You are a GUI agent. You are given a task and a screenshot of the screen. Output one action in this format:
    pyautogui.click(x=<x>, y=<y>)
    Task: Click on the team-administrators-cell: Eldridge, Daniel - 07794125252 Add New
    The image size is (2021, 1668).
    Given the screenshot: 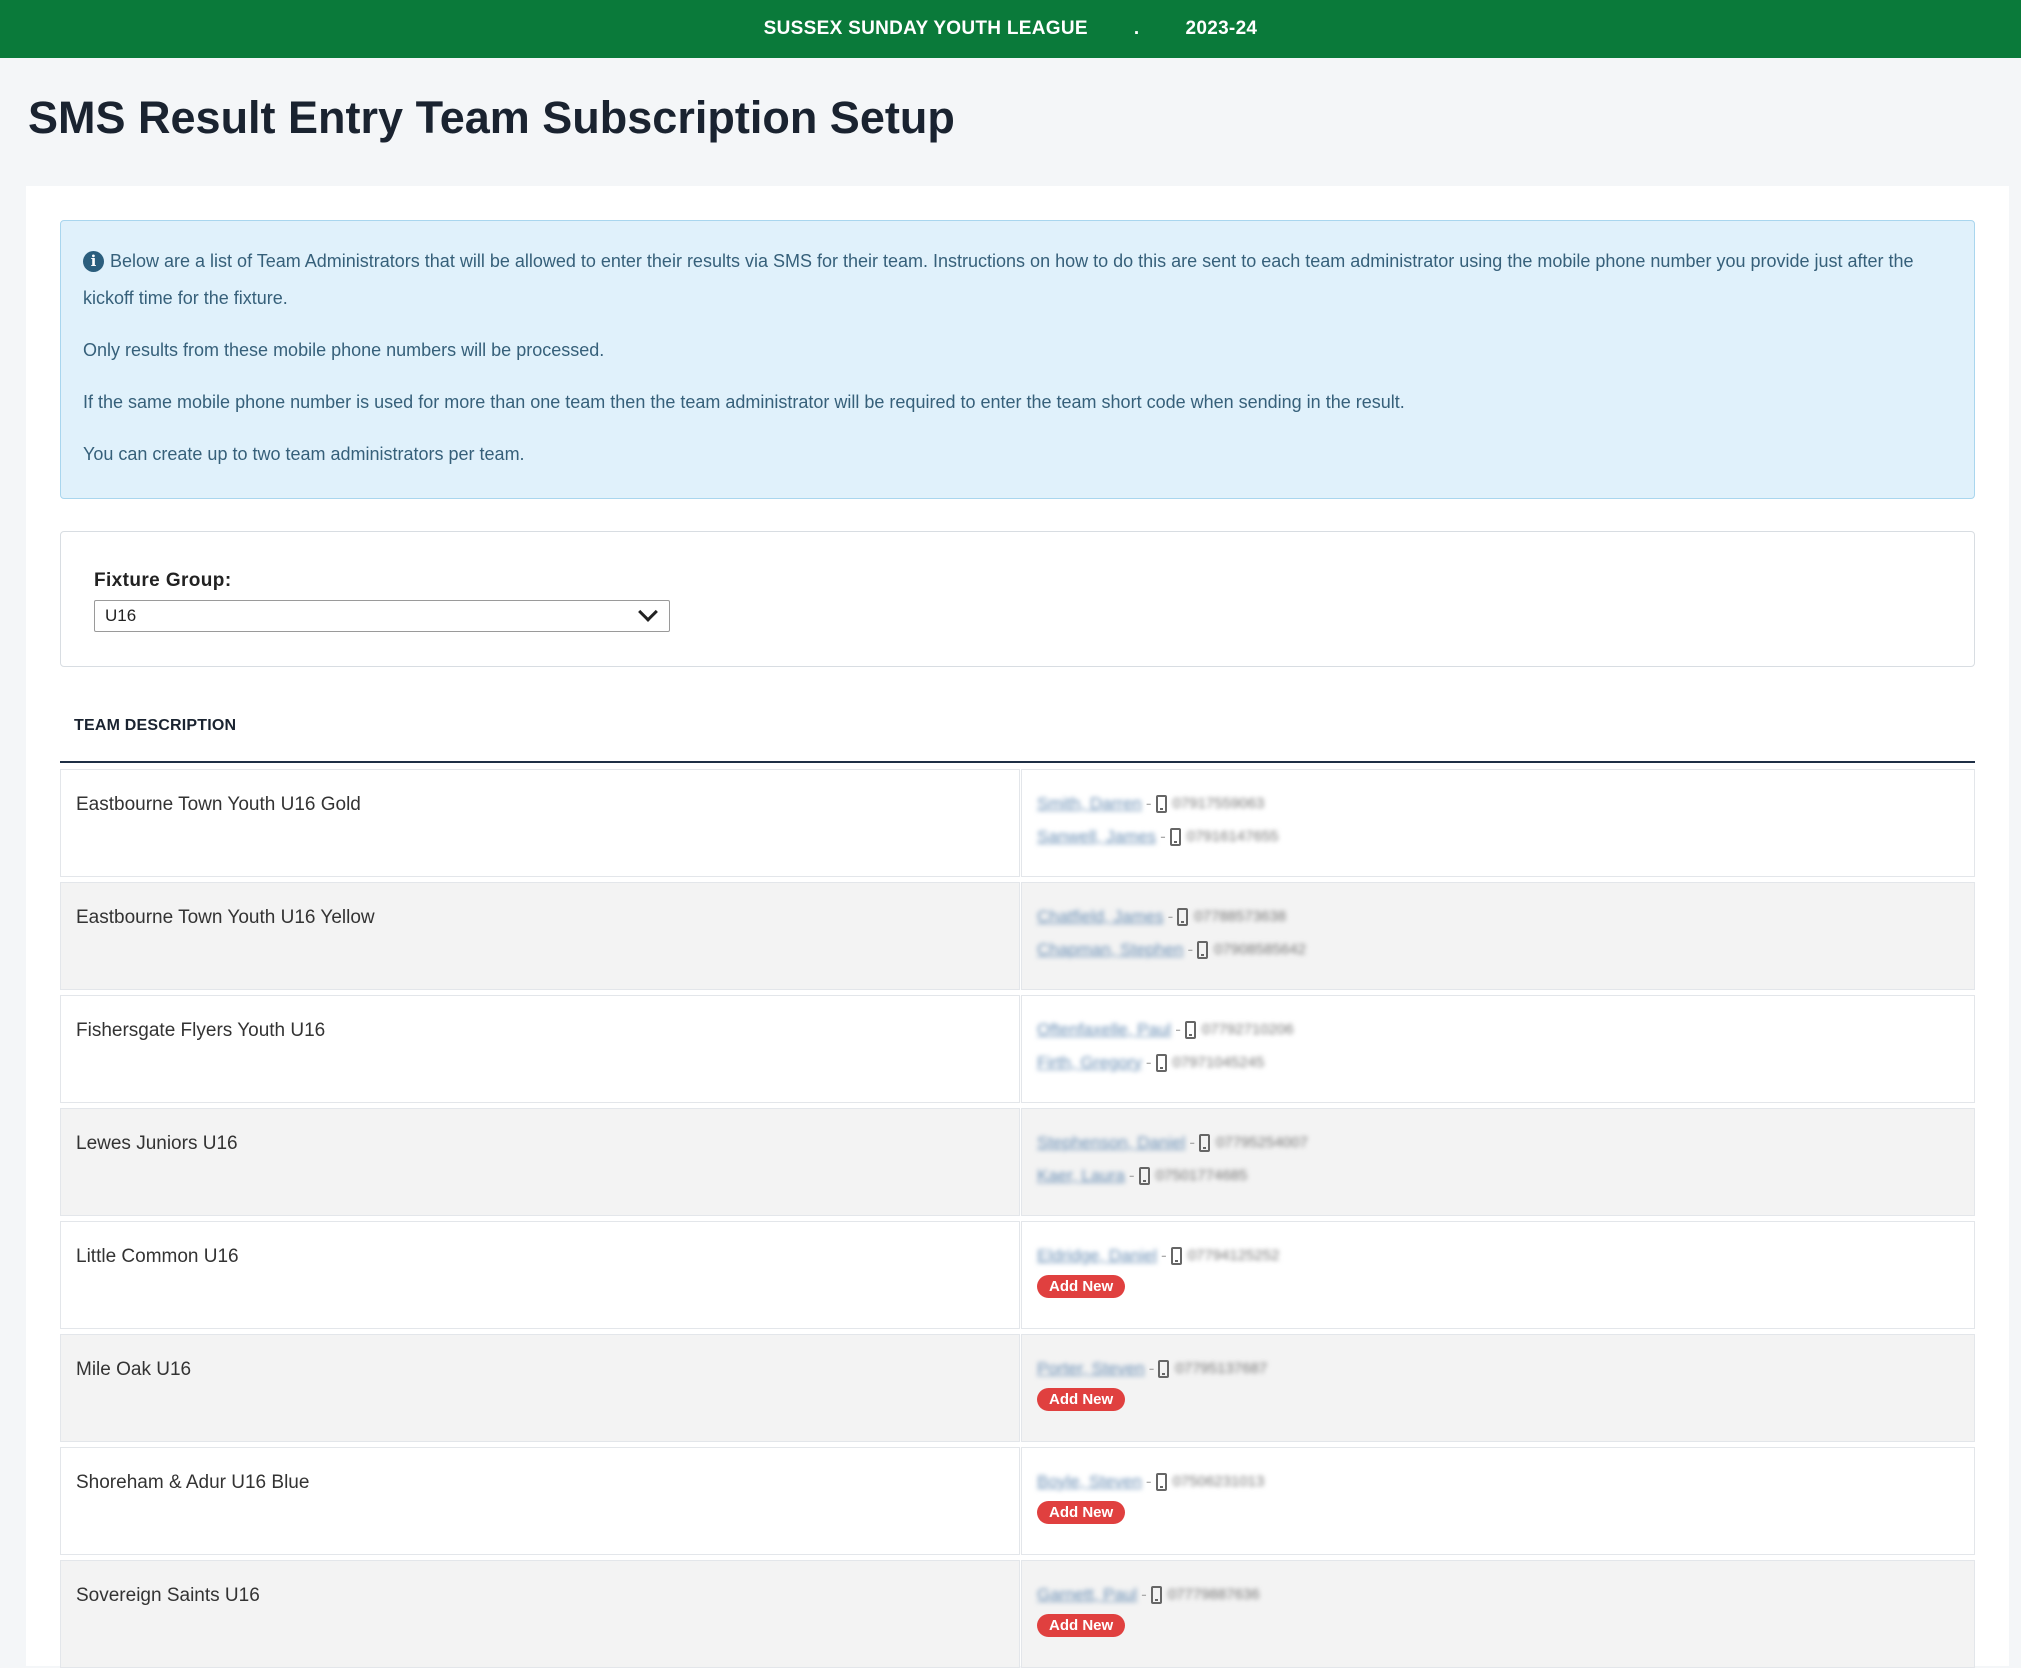 What is the action you would take?
    pyautogui.click(x=1498, y=1275)
    